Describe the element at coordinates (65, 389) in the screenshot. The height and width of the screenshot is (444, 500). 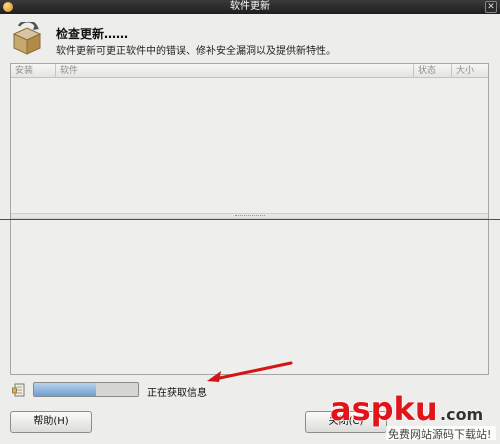
I see `progress-fill` at that location.